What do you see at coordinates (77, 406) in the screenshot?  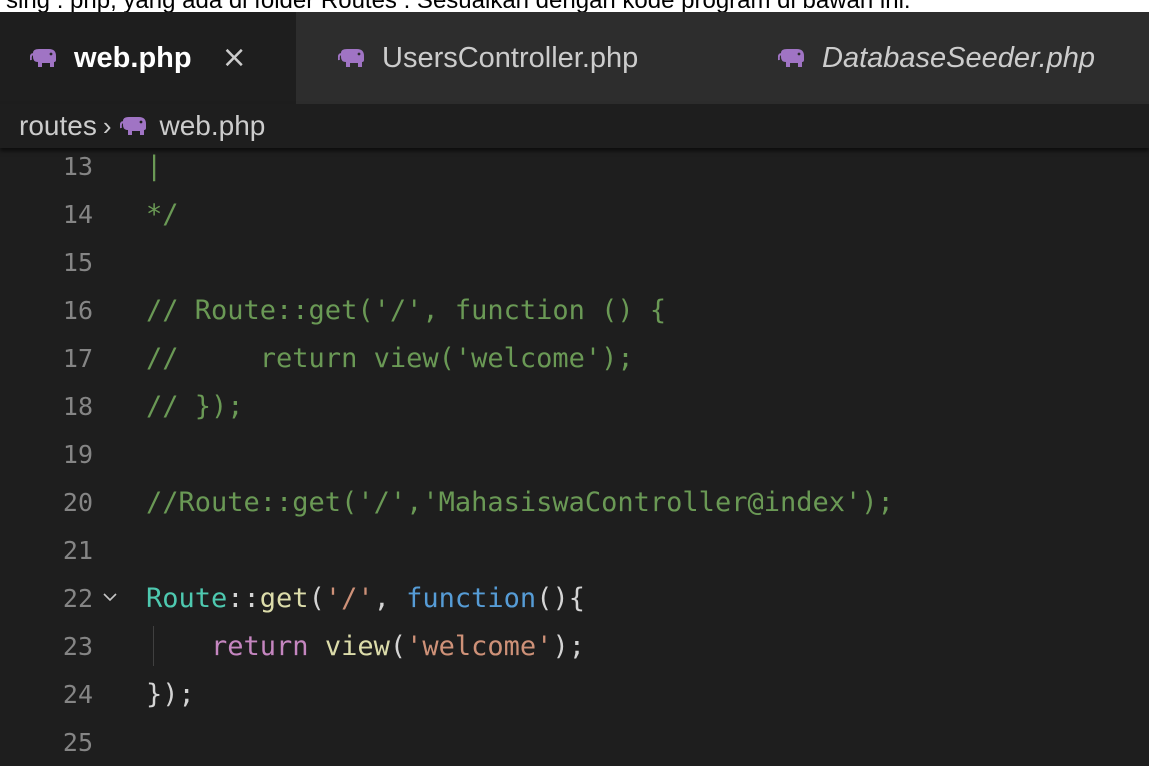 I see `line-number: 18` at bounding box center [77, 406].